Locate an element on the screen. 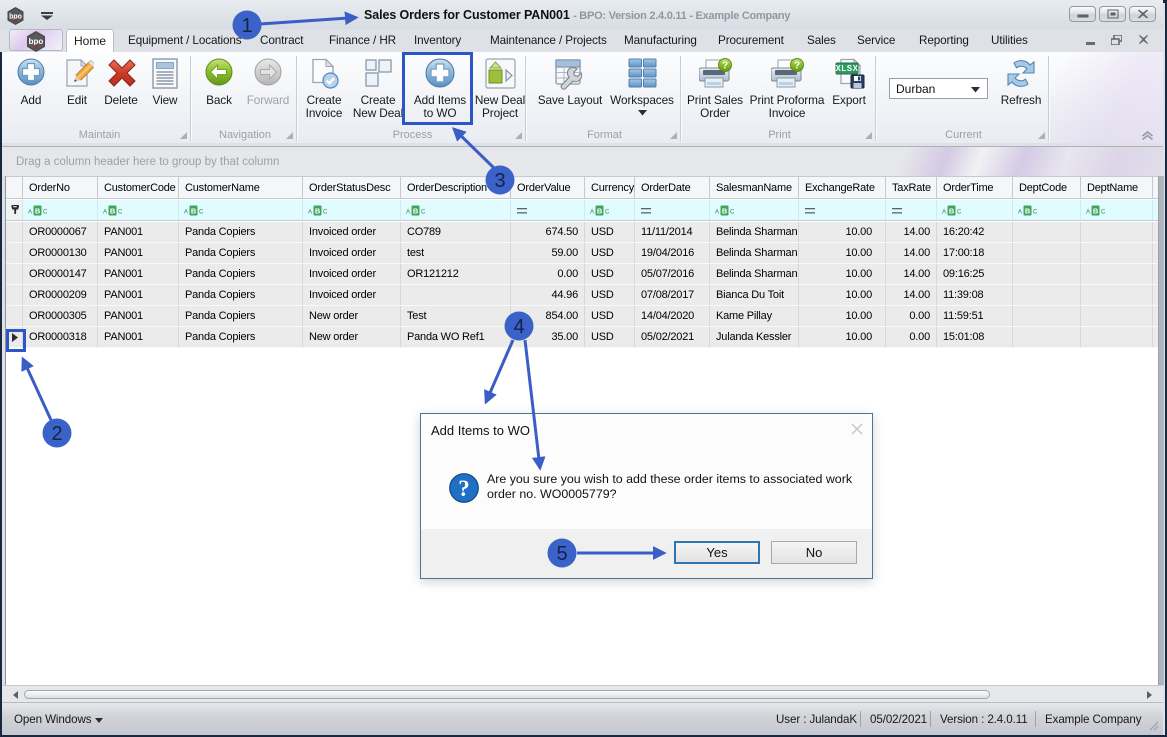 The height and width of the screenshot is (737, 1167). svg-text: XLSX is located at coordinates (847, 68).